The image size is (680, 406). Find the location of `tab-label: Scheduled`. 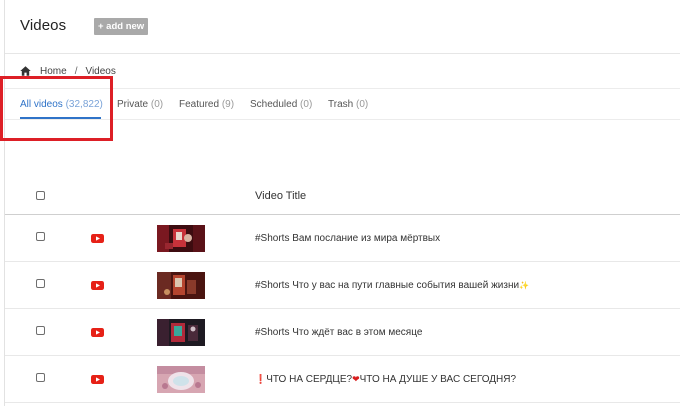

tab-label: Scheduled is located at coordinates (274, 104).